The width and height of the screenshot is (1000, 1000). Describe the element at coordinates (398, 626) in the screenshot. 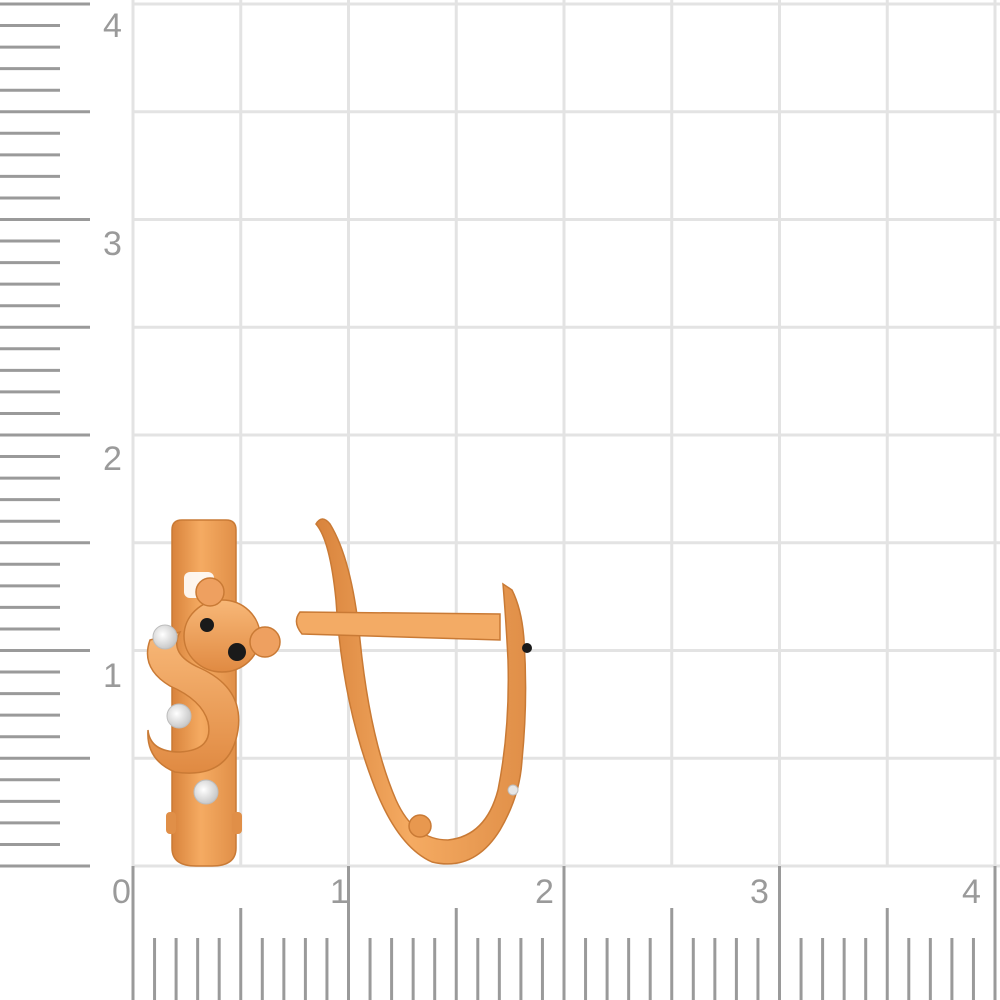

I see `earring-pin` at that location.